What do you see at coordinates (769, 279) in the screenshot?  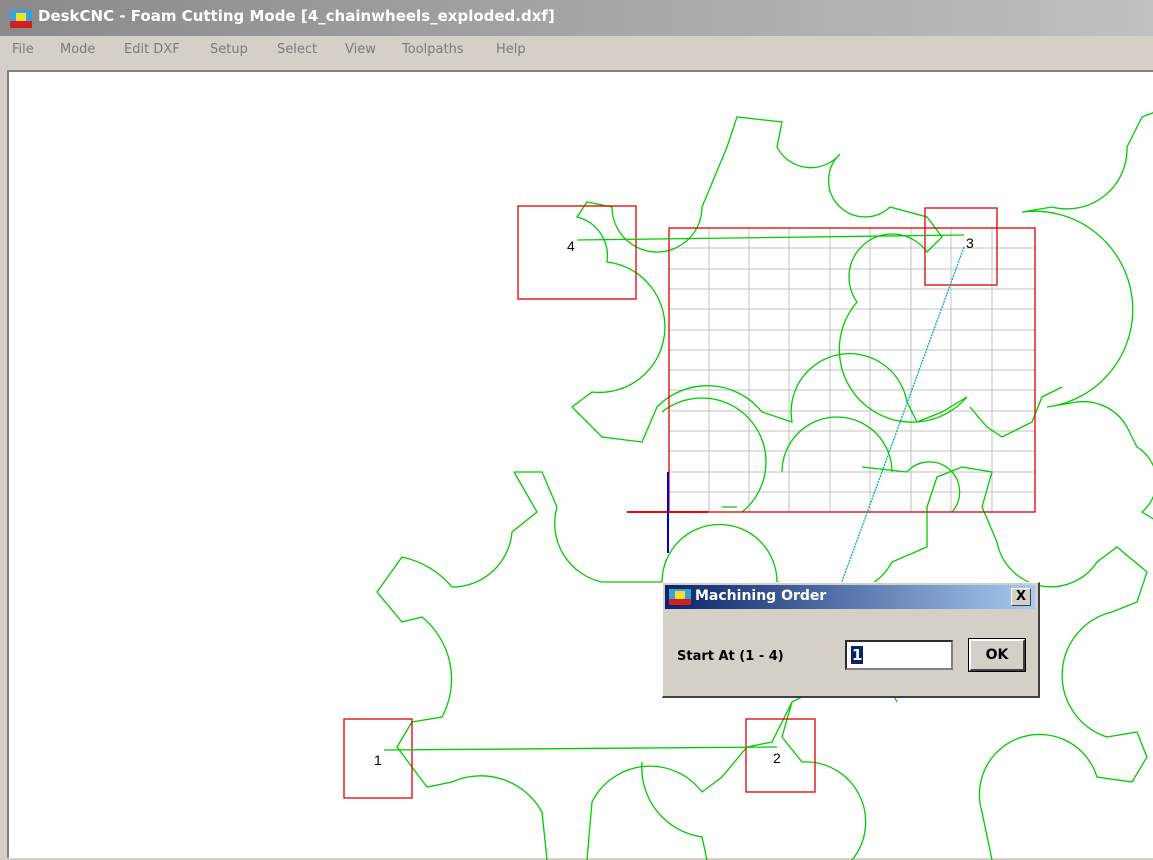 I see `upper-chainwheel` at bounding box center [769, 279].